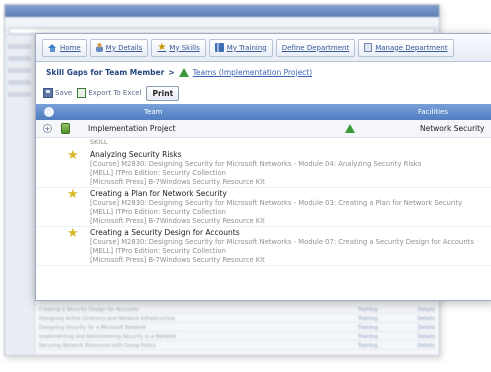  Describe the element at coordinates (20, 196) in the screenshot. I see `background-sidebar` at that location.